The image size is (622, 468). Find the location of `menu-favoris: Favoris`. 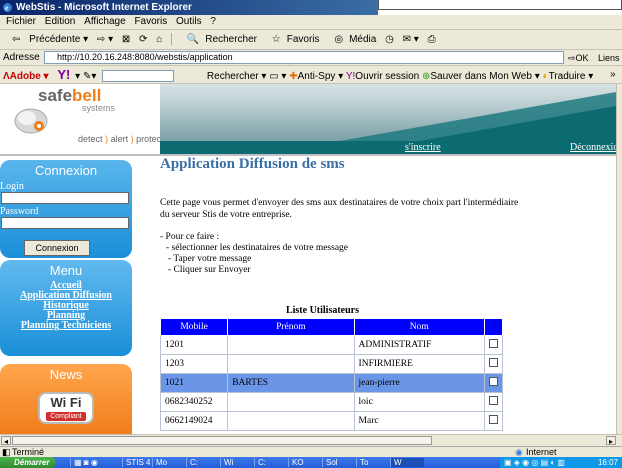

menu-favoris: Favoris is located at coordinates (150, 21).